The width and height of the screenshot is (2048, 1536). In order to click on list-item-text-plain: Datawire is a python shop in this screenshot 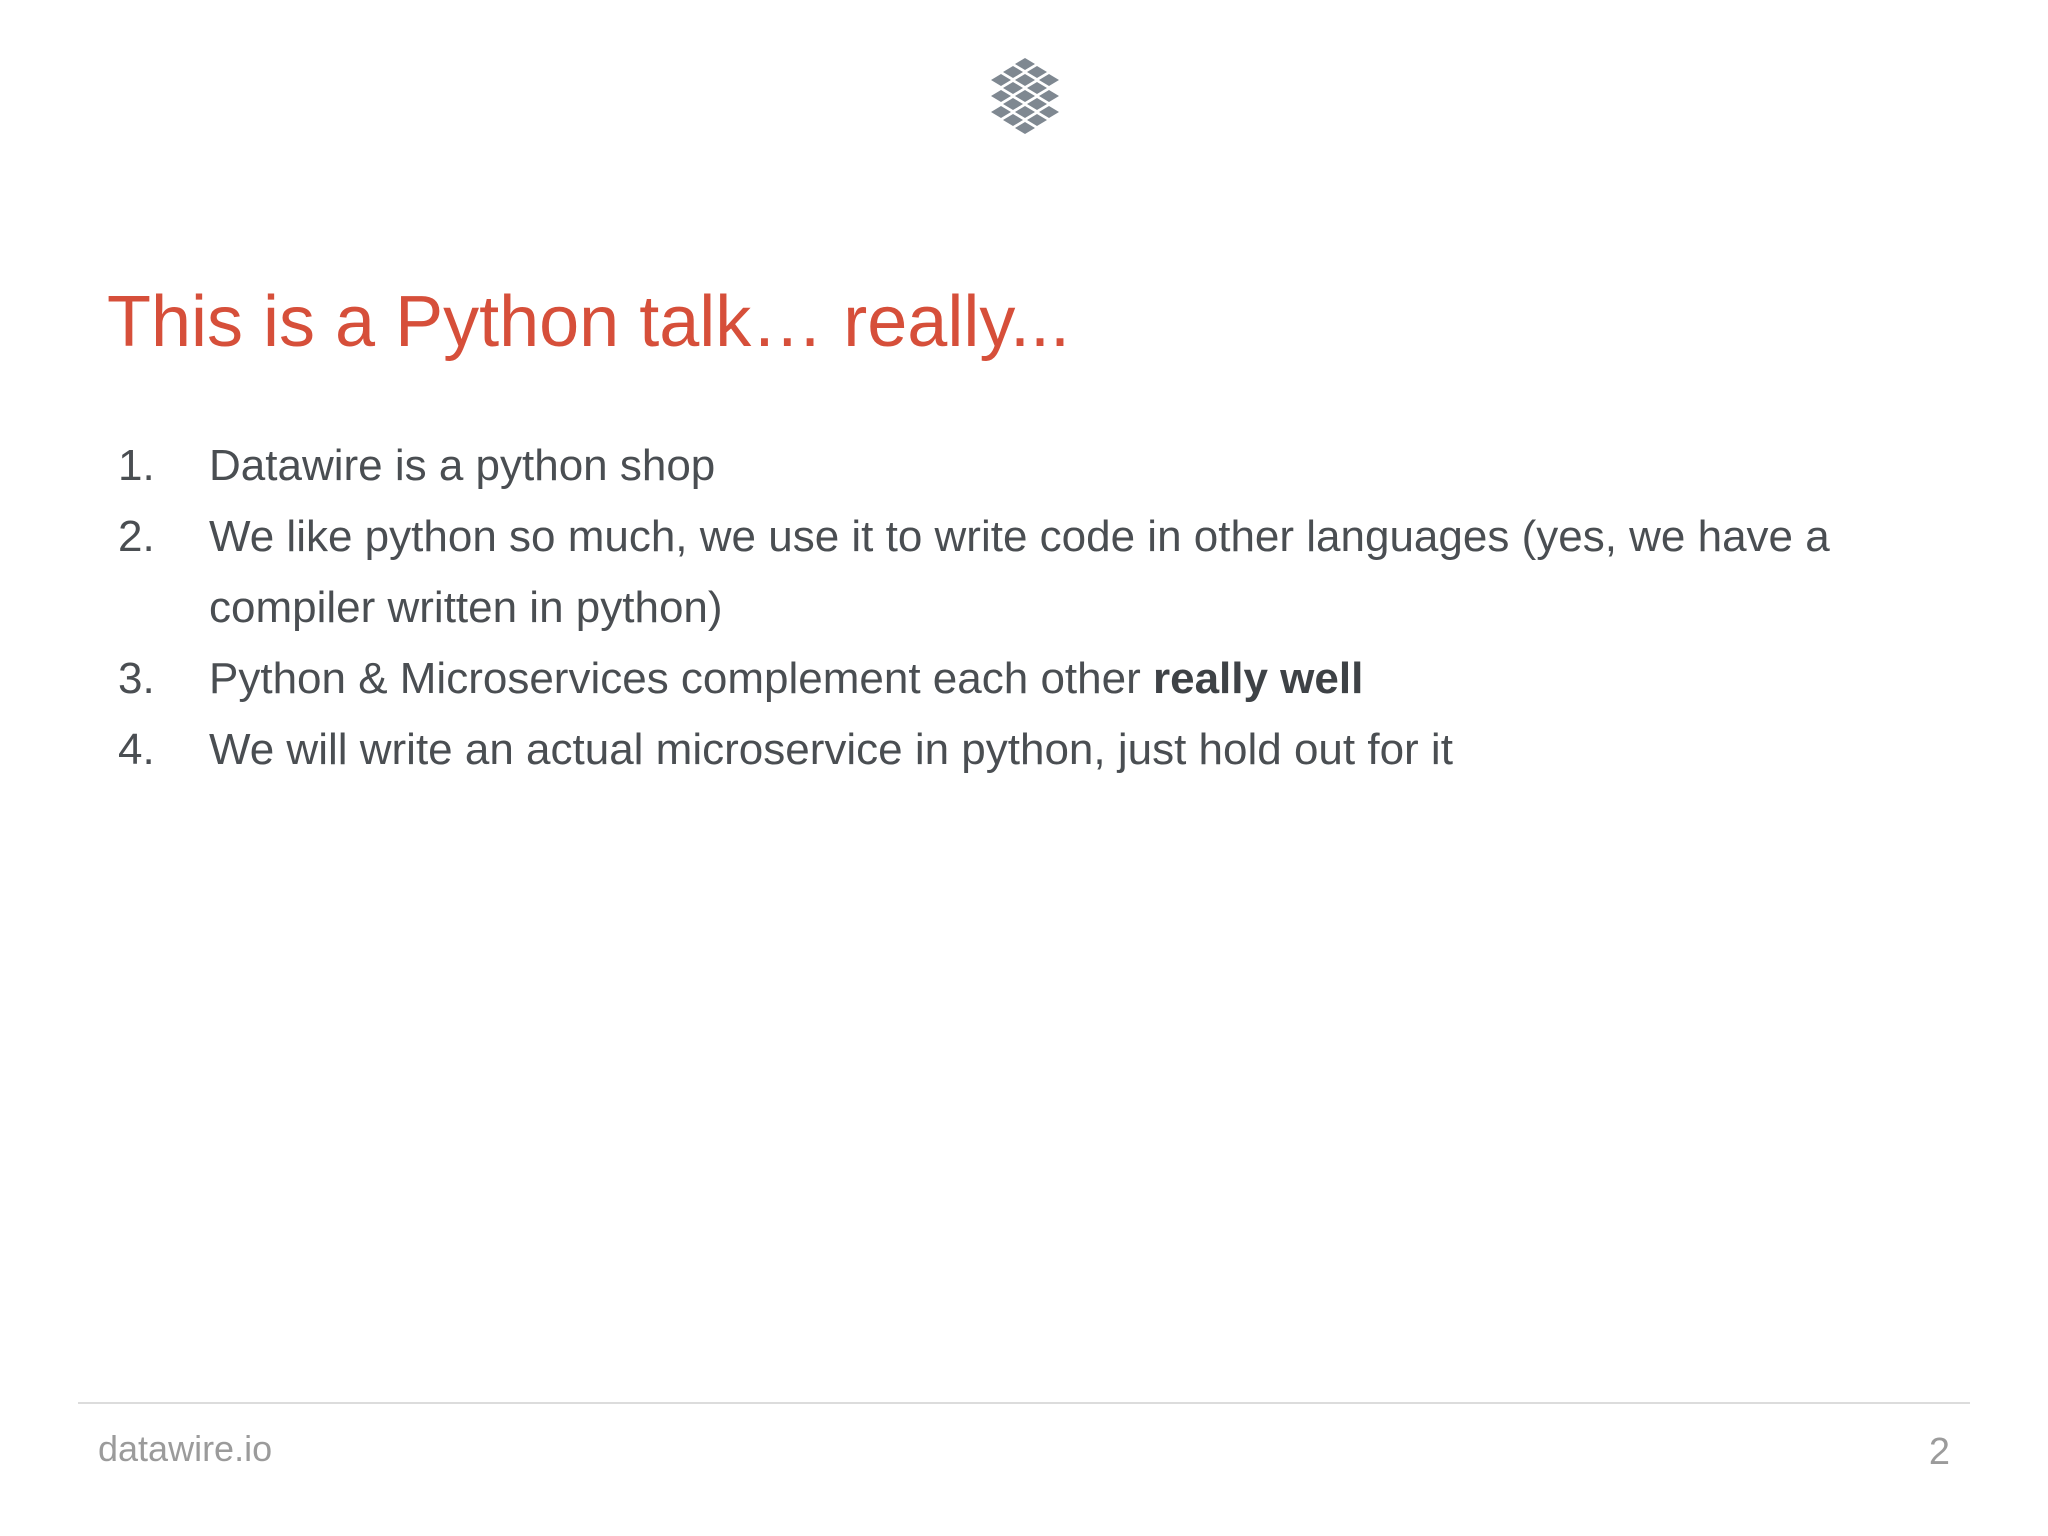, I will do `click(462, 465)`.